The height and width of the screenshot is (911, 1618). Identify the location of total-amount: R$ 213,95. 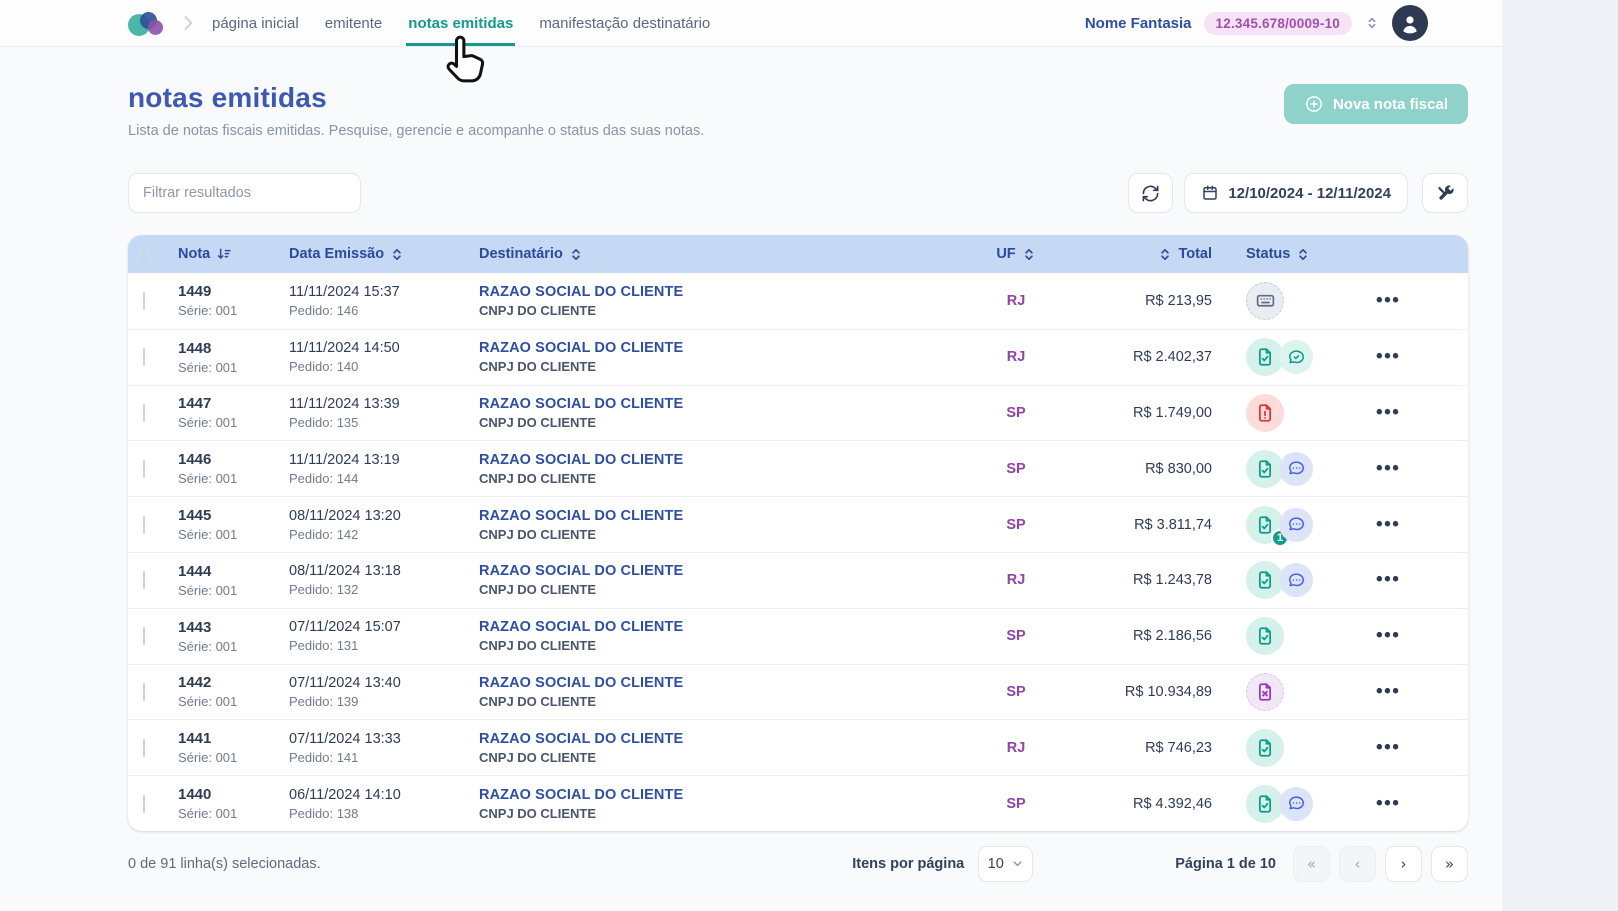
(1178, 300).